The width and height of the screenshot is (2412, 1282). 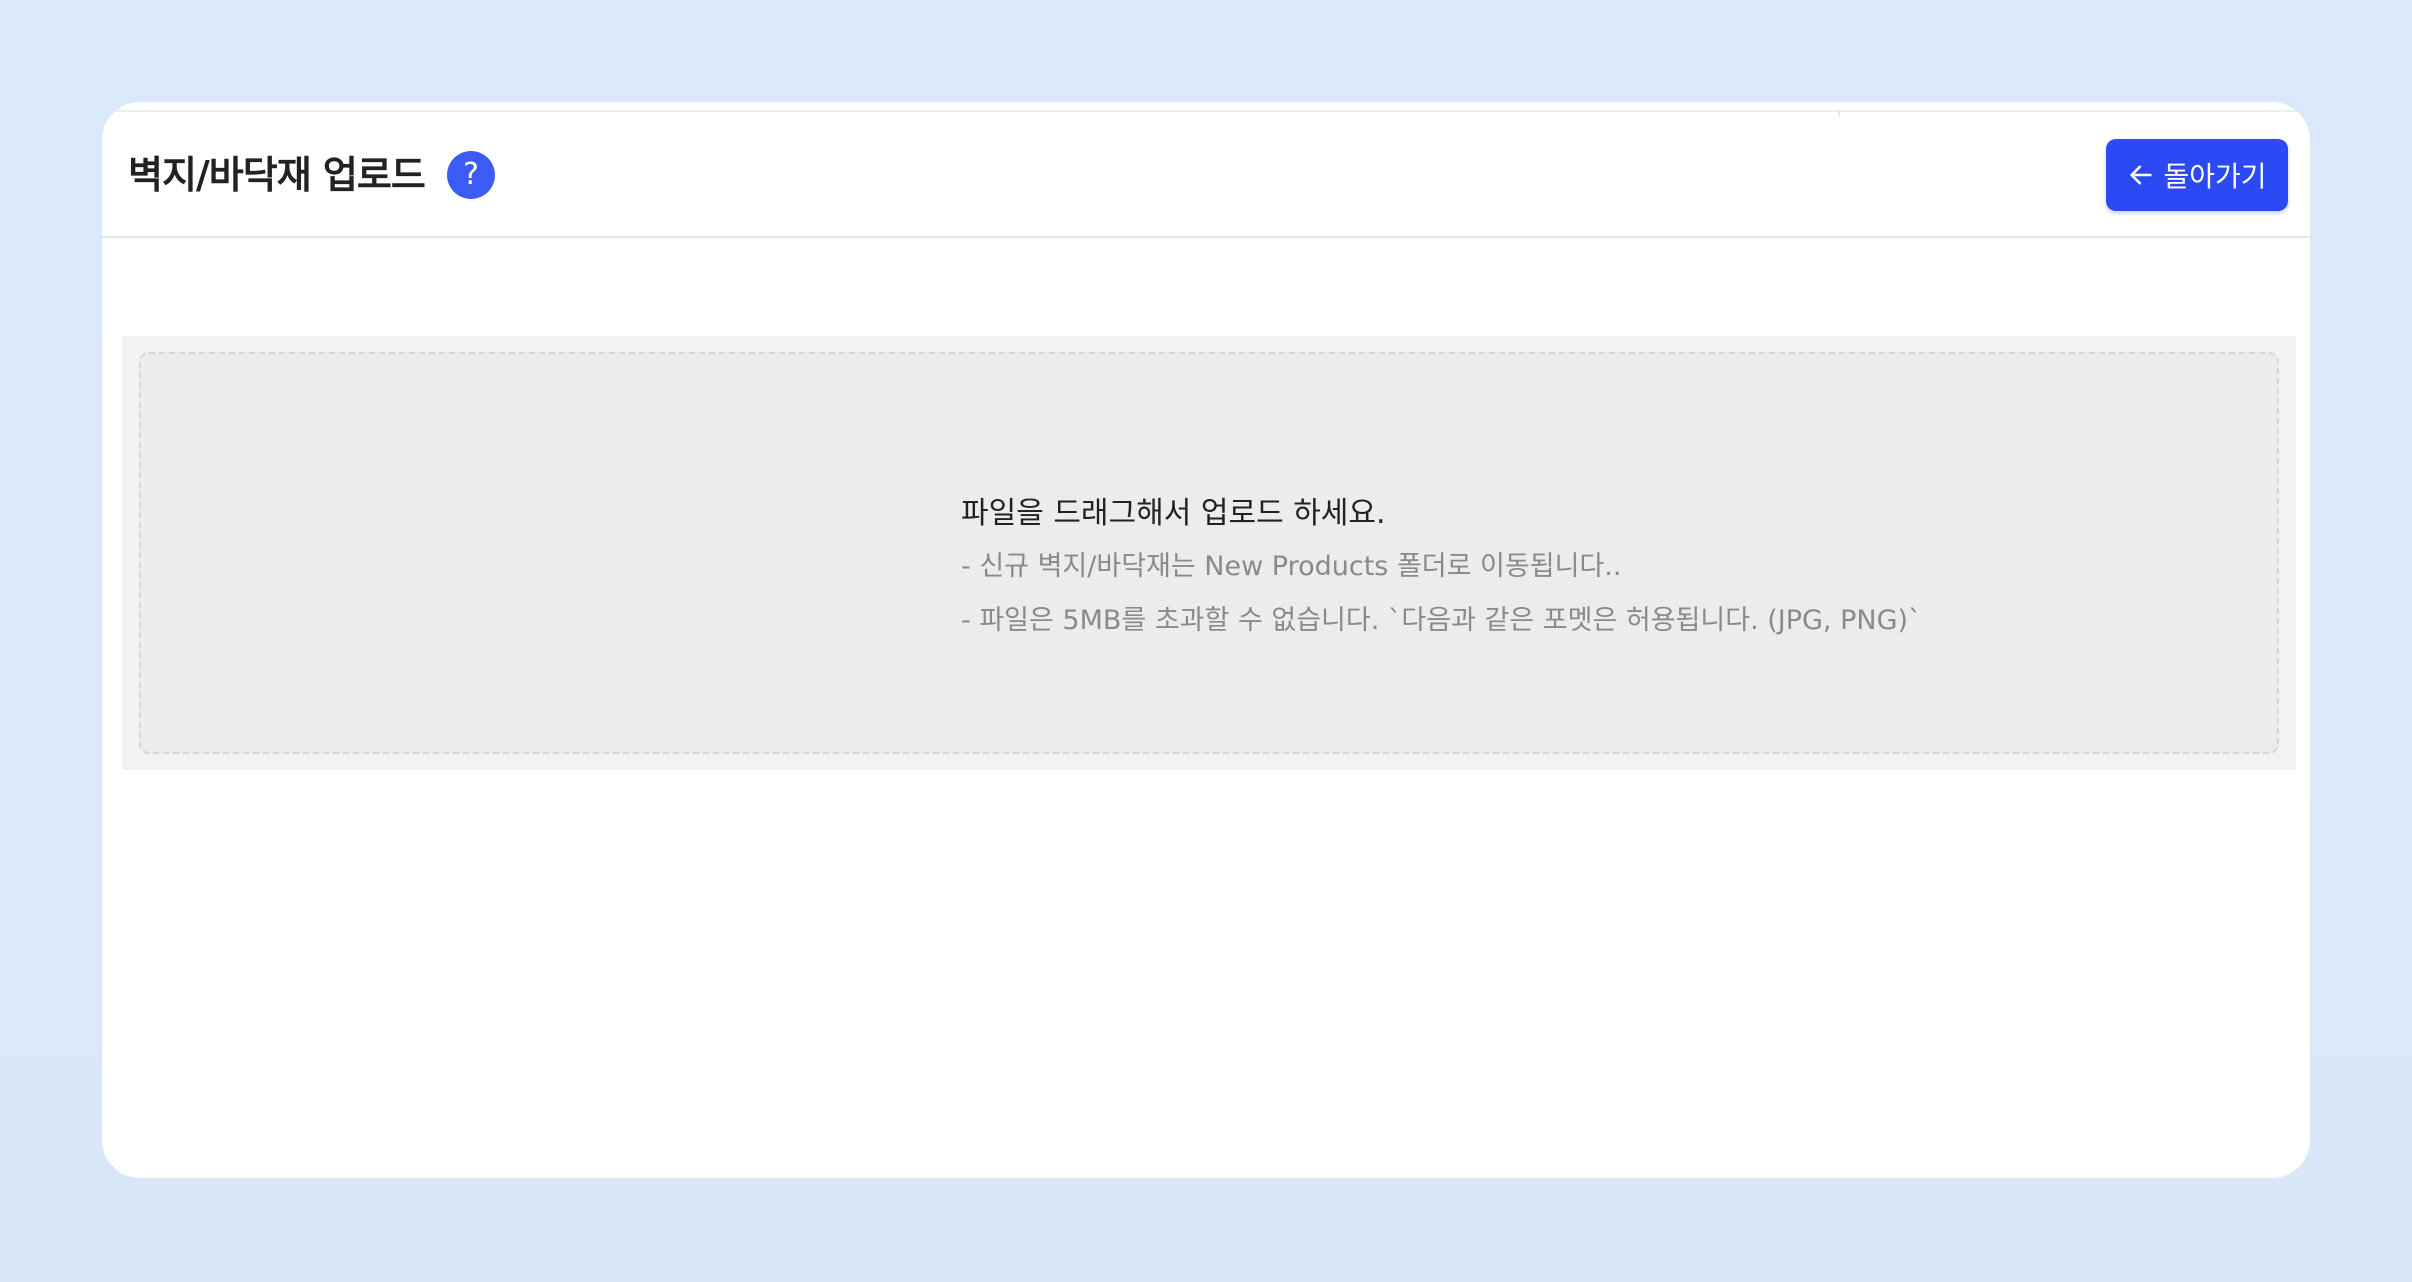 I want to click on help-button: ?, so click(x=471, y=175).